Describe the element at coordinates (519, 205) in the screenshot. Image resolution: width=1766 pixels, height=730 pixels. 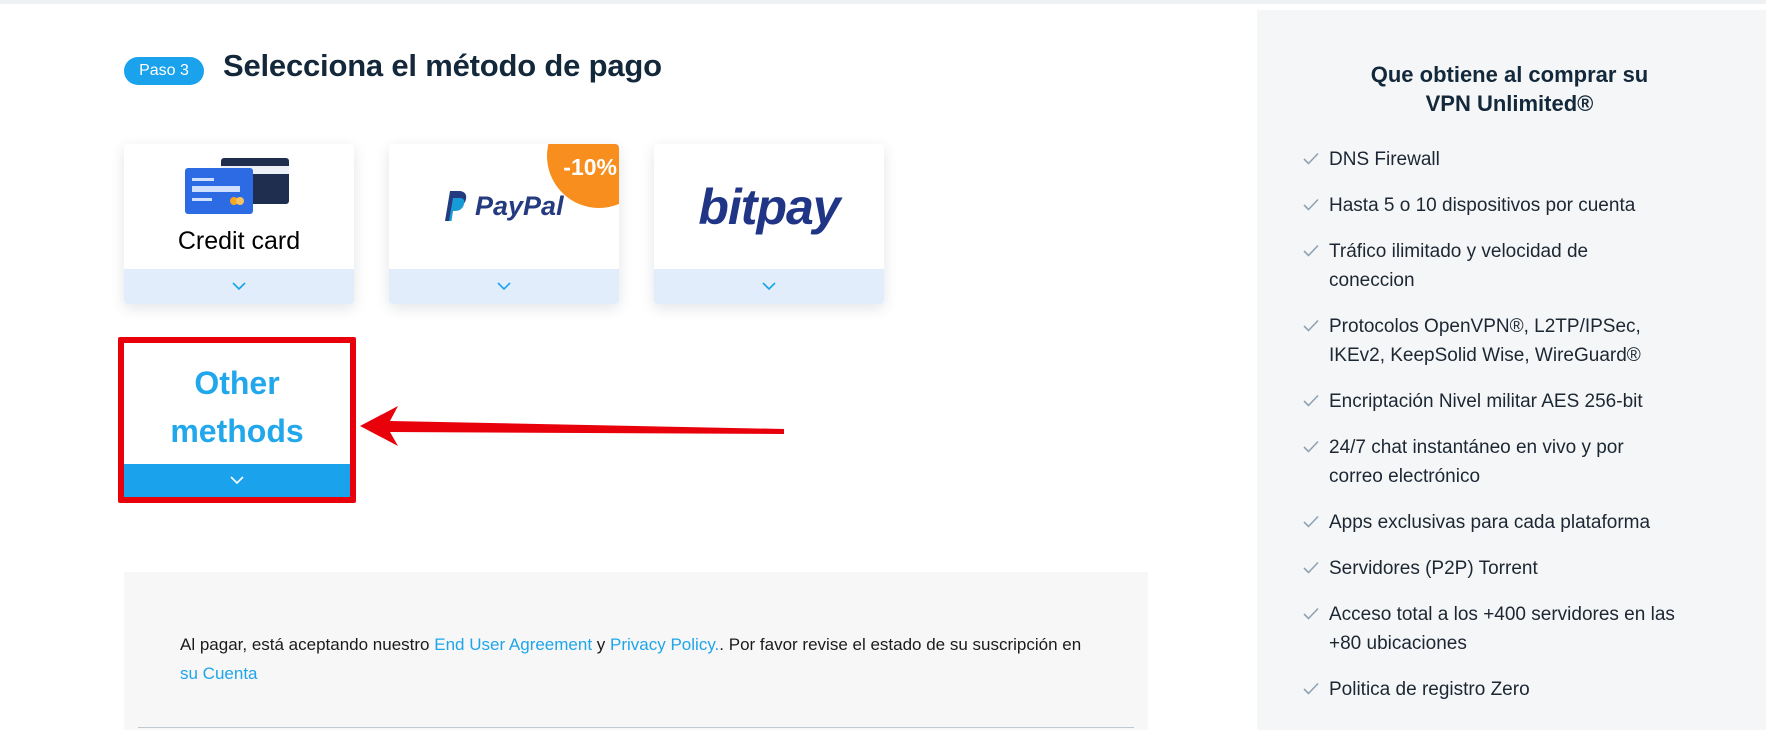
I see `paypal-label: PayPal` at that location.